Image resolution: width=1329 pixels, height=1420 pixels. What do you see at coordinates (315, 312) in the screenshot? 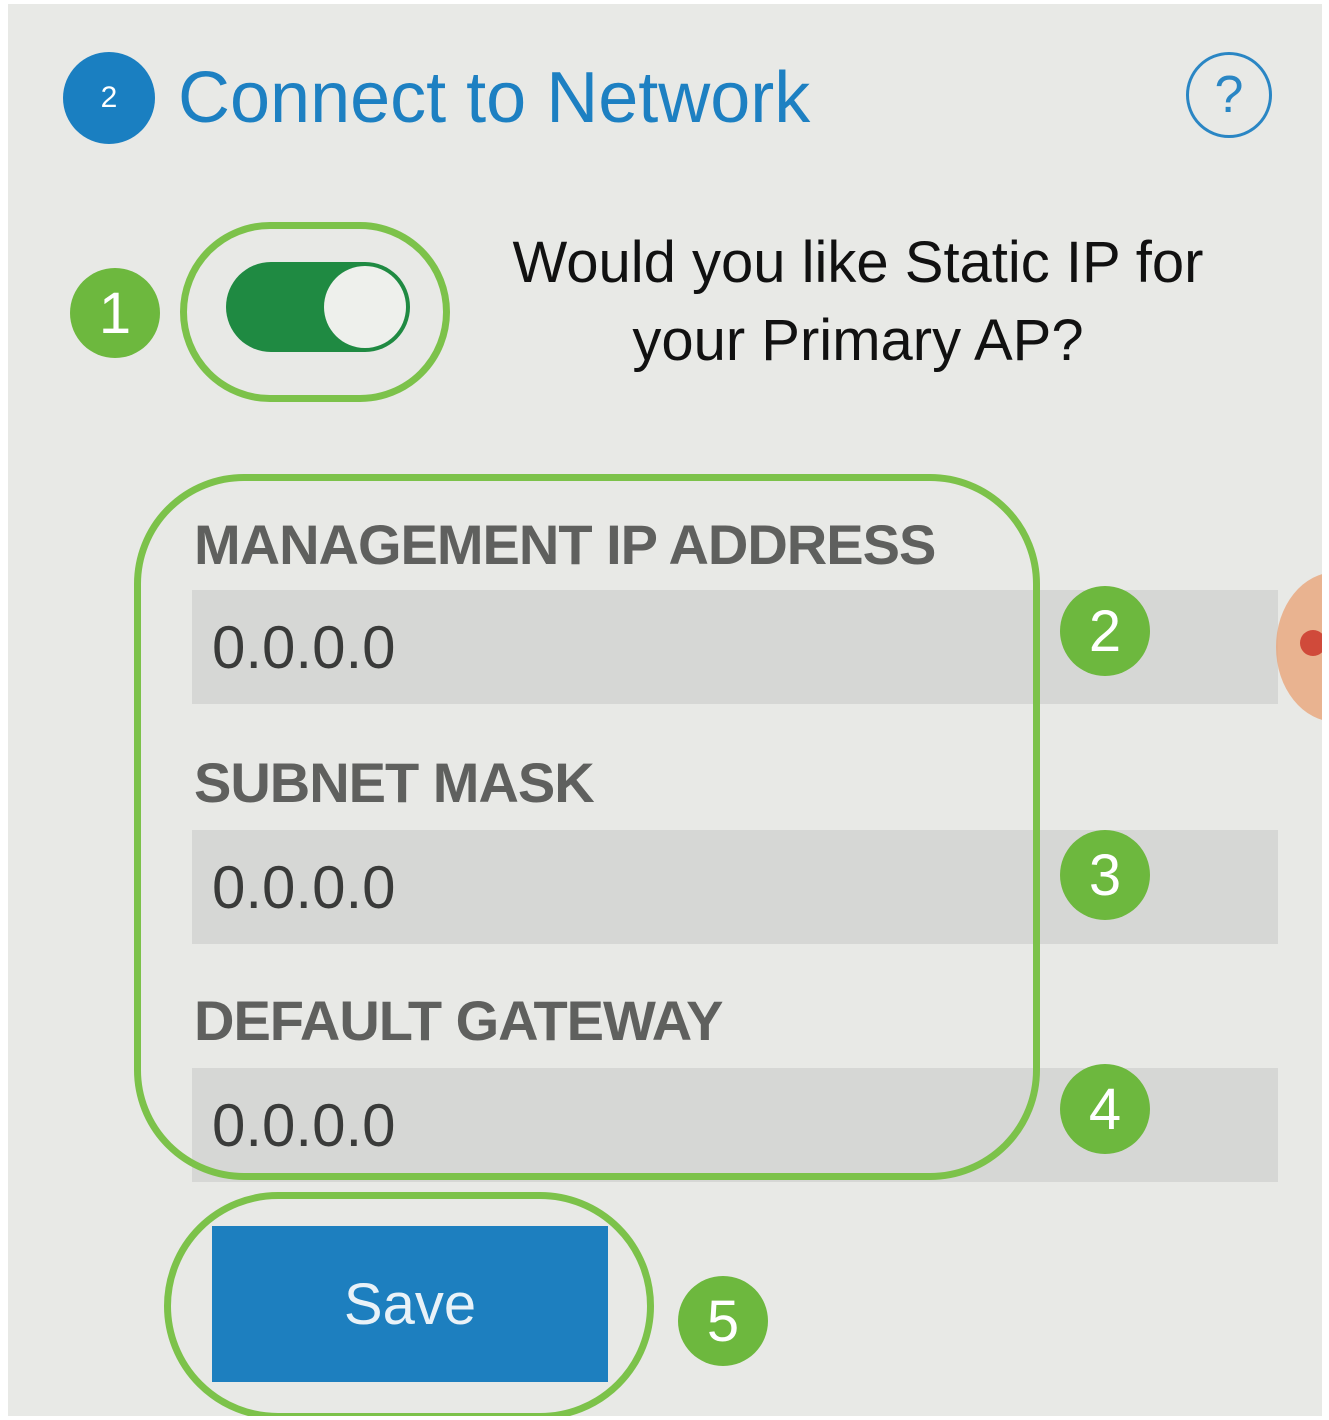
I see `callout-ring-toggle` at bounding box center [315, 312].